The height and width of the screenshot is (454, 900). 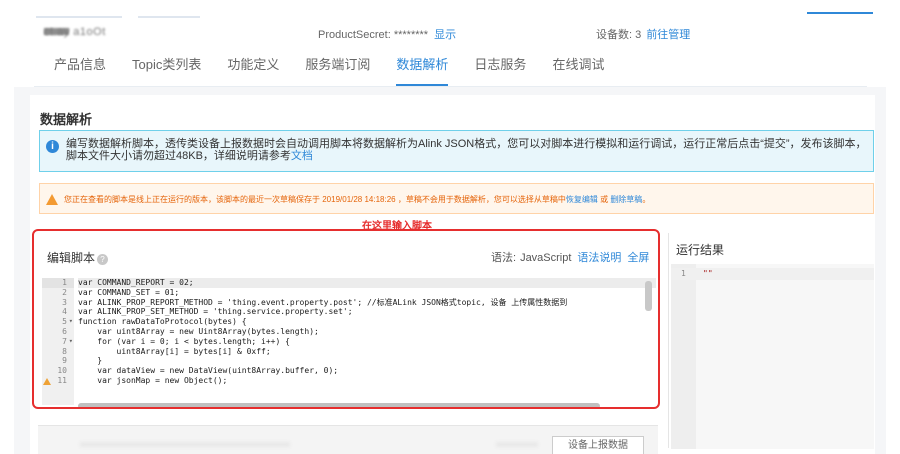 What do you see at coordinates (354, 35) in the screenshot?
I see `product-secret-label: ProductSecret:` at bounding box center [354, 35].